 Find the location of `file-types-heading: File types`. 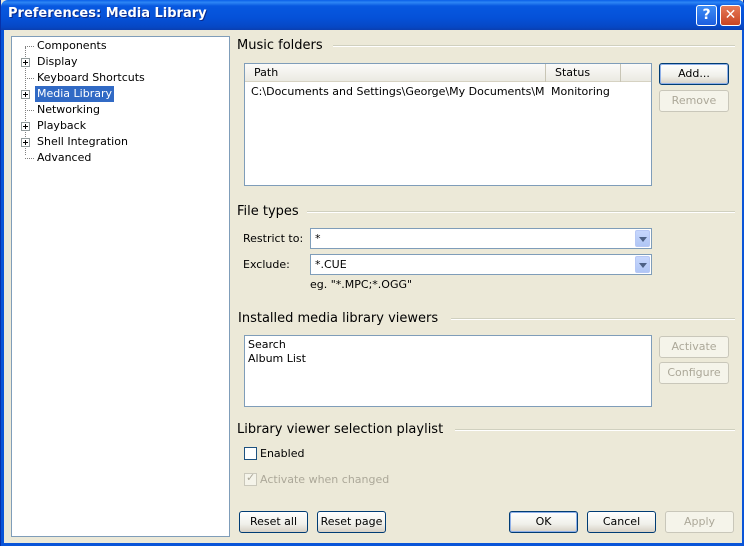

file-types-heading: File types is located at coordinates (268, 211).